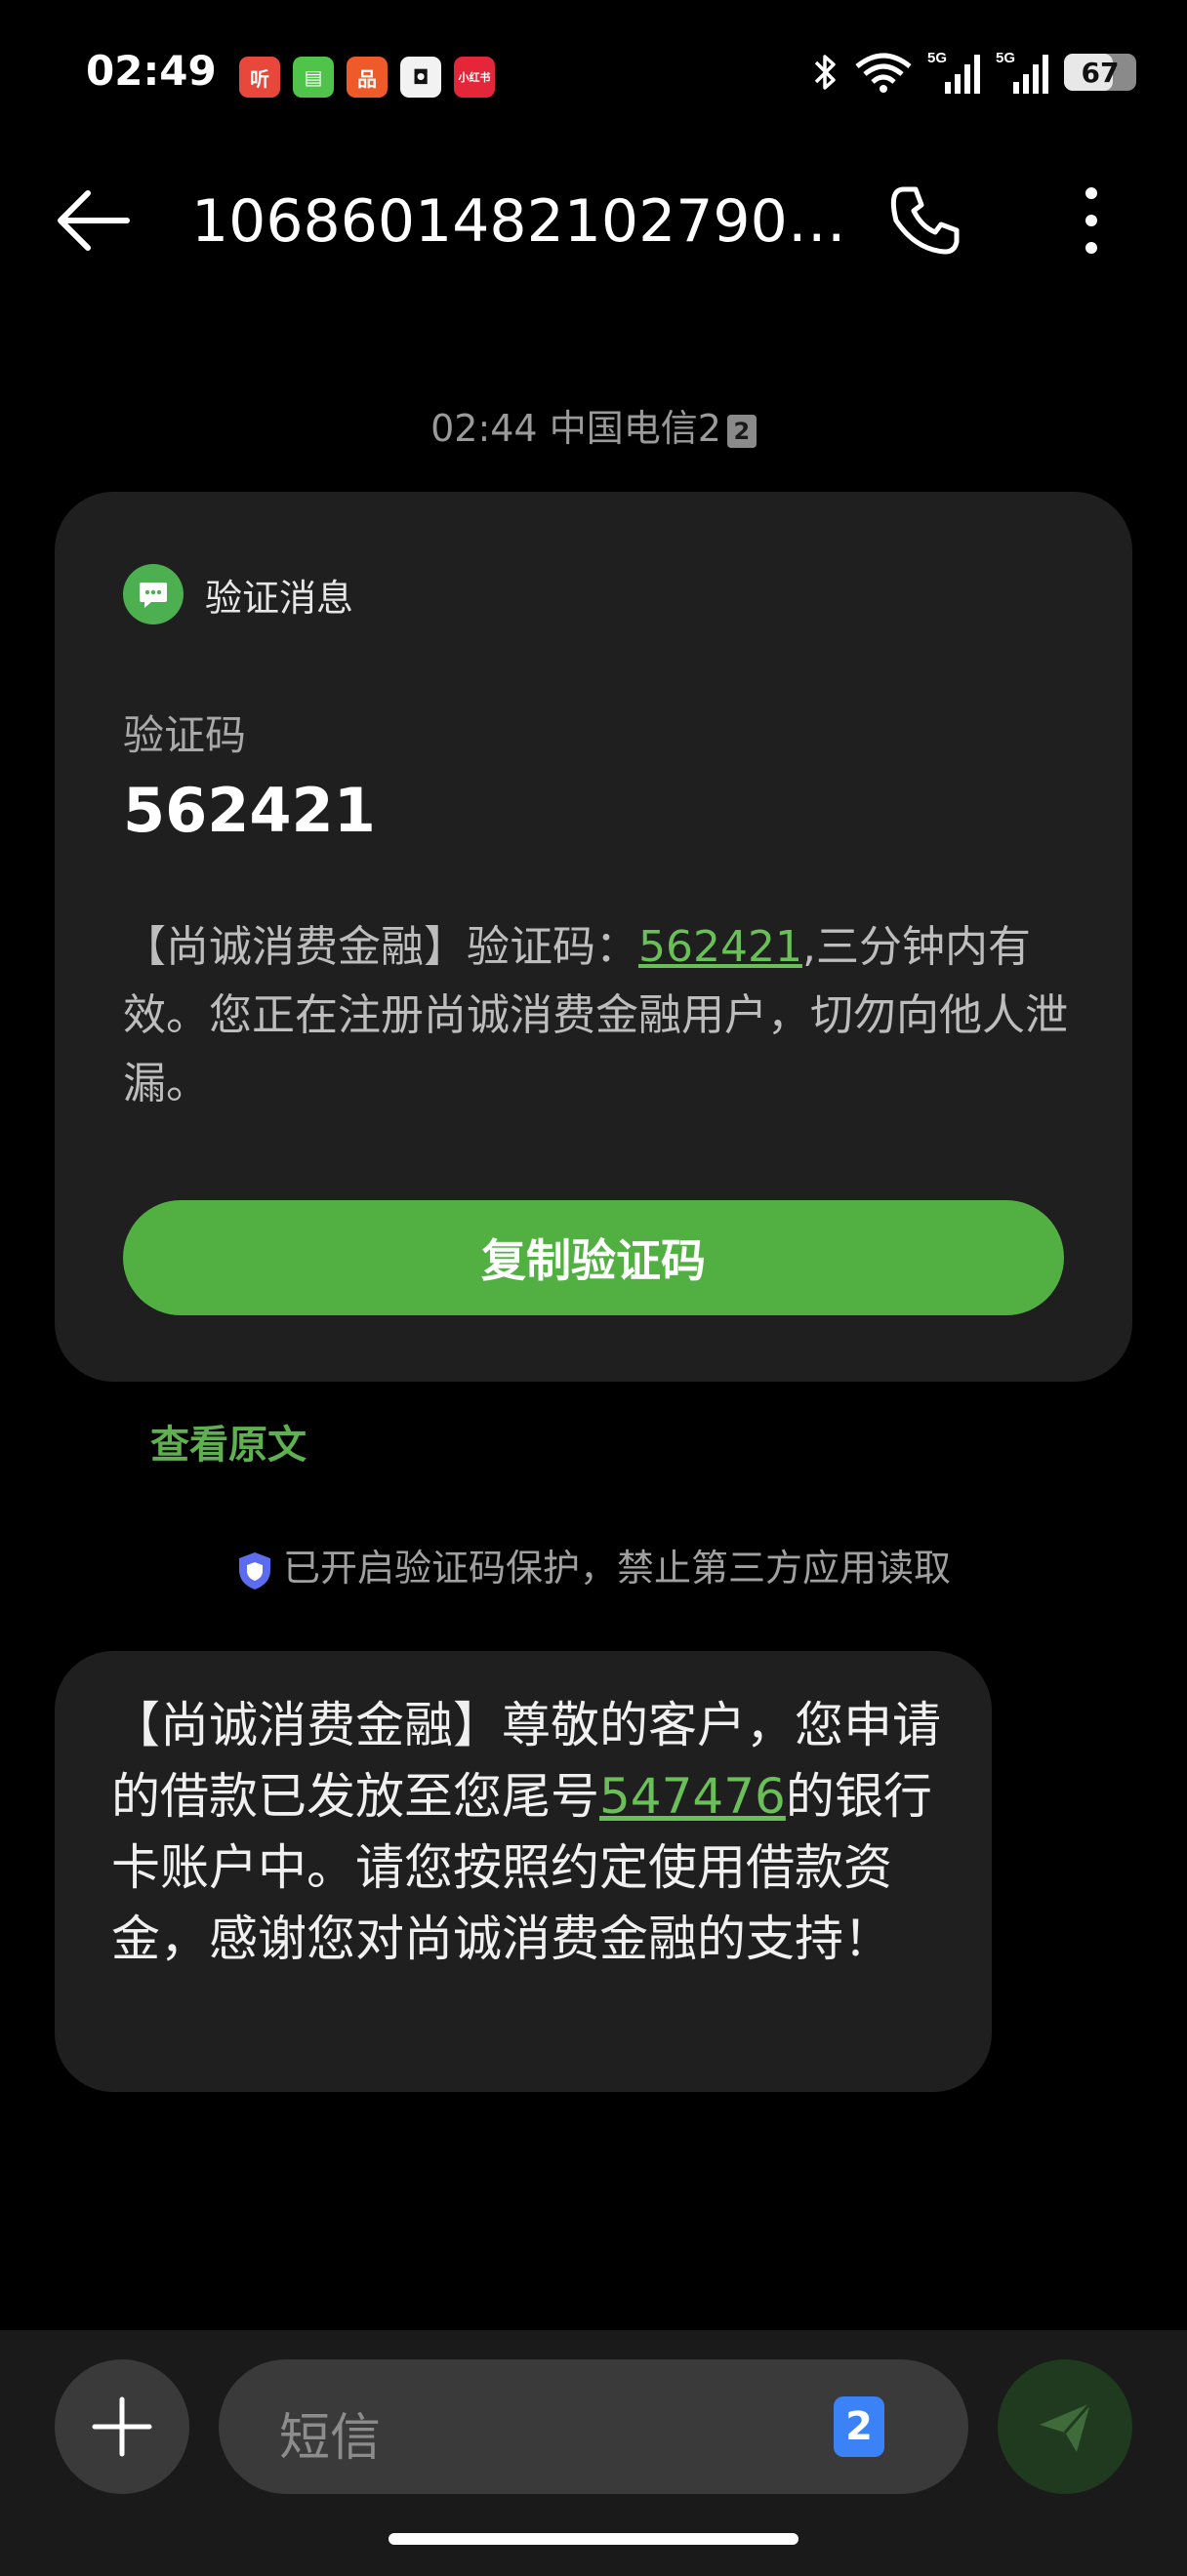  I want to click on send-icon, so click(1066, 2427).